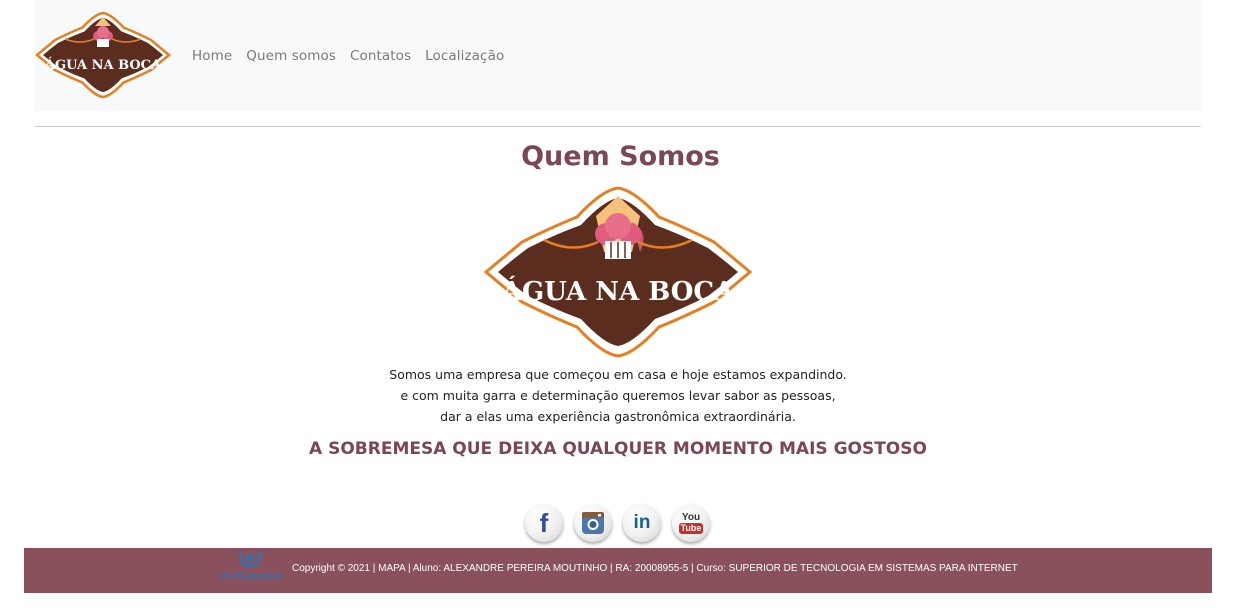 This screenshot has height=611, width=1241. I want to click on youtube-icon: You Tube, so click(691, 523).